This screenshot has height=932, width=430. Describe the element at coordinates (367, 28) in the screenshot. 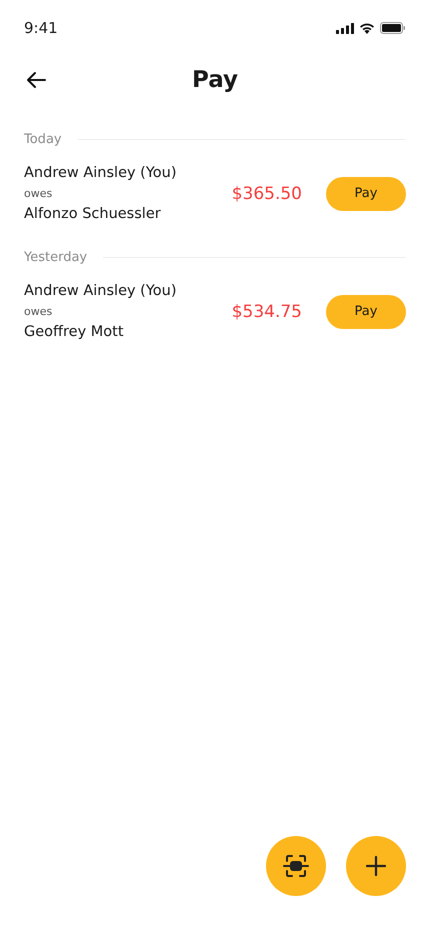

I see `wifi-icon` at that location.